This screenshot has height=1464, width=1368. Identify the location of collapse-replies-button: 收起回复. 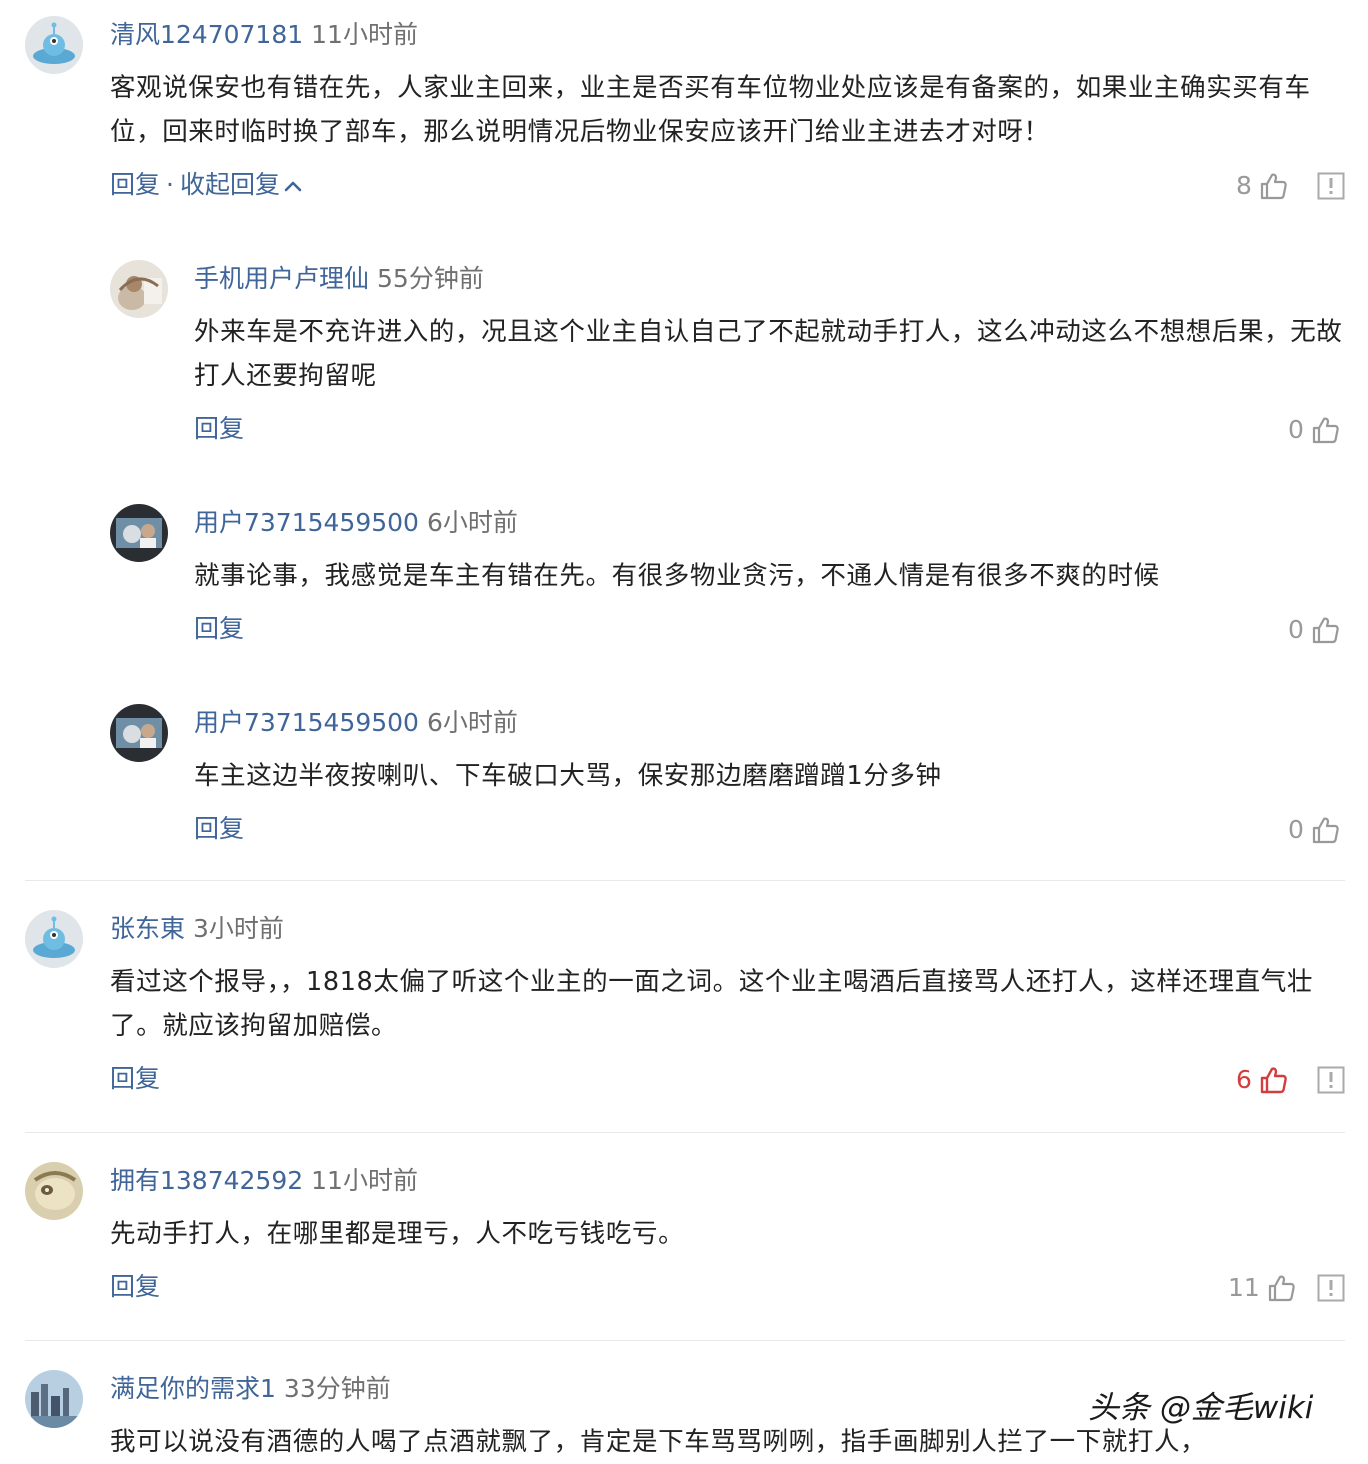
(241, 184).